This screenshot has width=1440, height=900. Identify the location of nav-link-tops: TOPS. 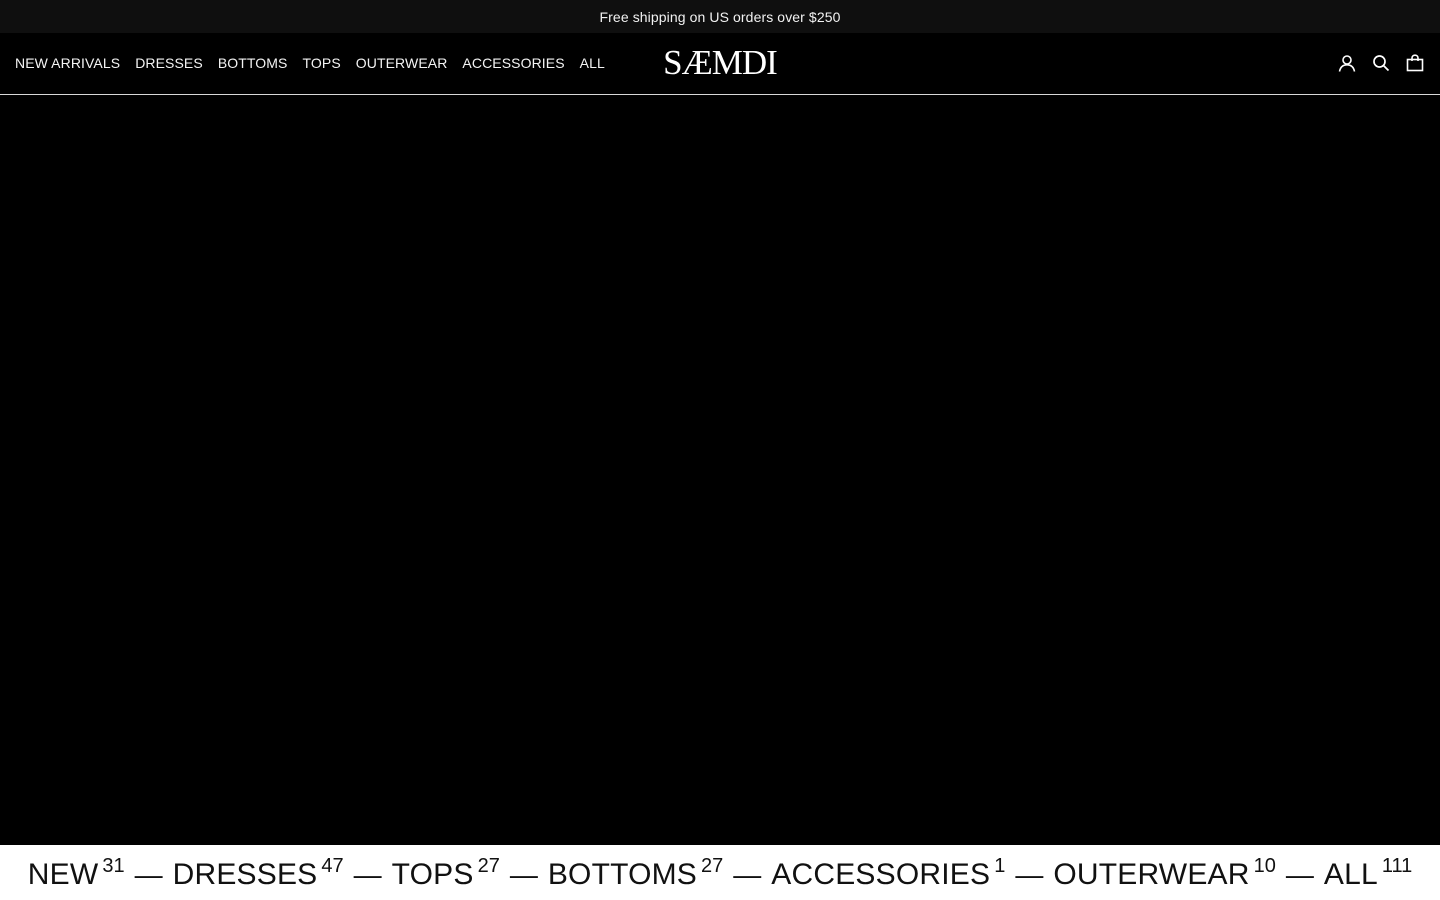
(322, 63).